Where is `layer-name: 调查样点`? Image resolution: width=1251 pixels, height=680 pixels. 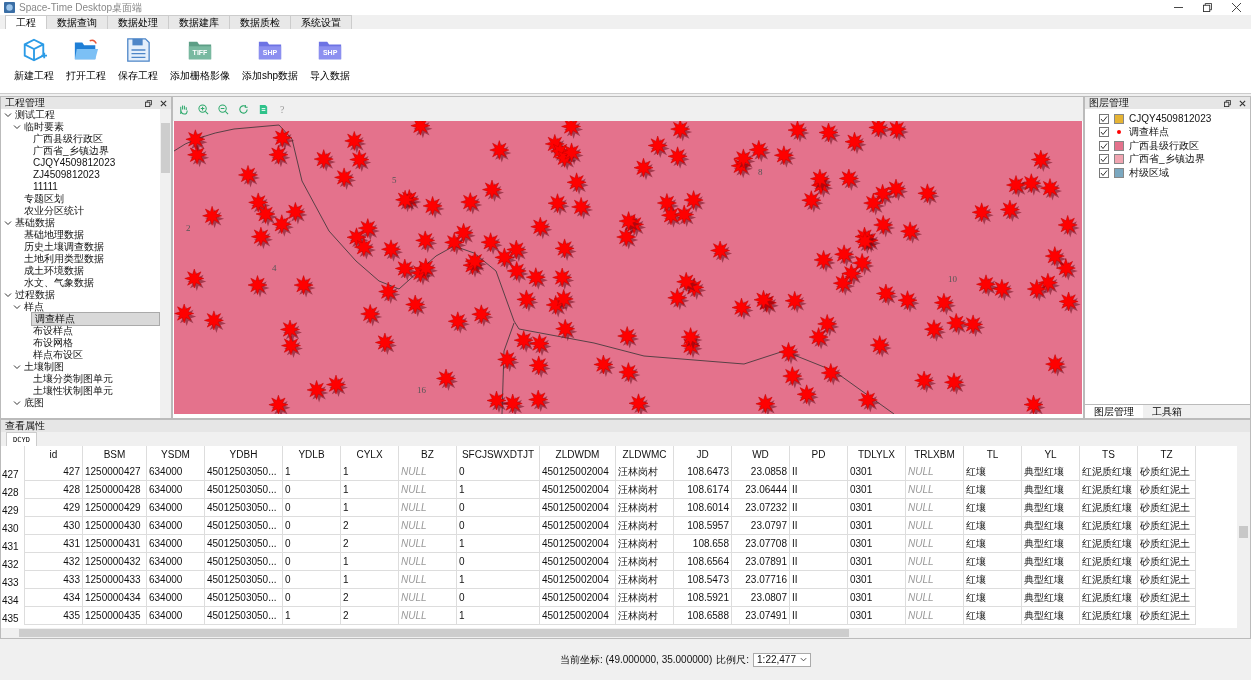
layer-name: 调查样点 is located at coordinates (1149, 132).